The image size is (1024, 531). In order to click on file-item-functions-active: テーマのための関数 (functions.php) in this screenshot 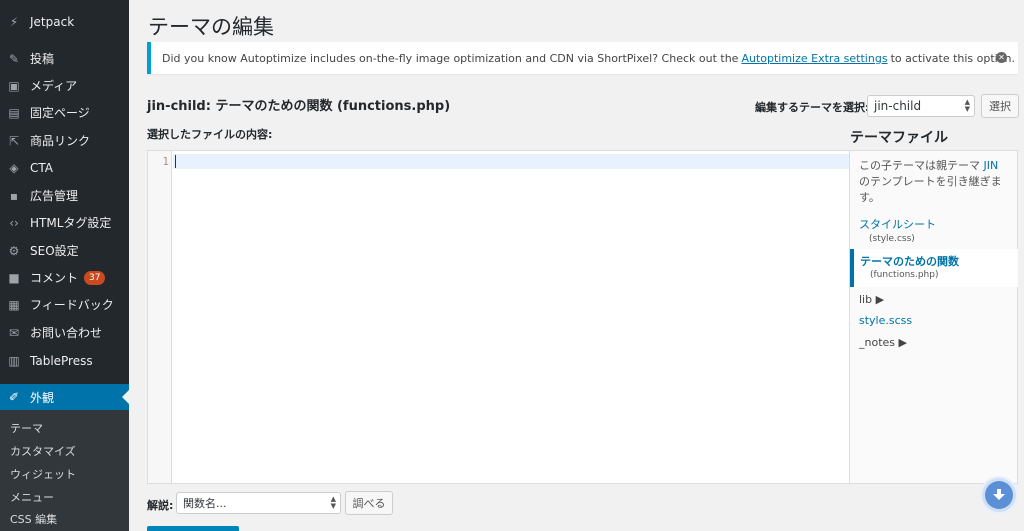, I will do `click(934, 268)`.